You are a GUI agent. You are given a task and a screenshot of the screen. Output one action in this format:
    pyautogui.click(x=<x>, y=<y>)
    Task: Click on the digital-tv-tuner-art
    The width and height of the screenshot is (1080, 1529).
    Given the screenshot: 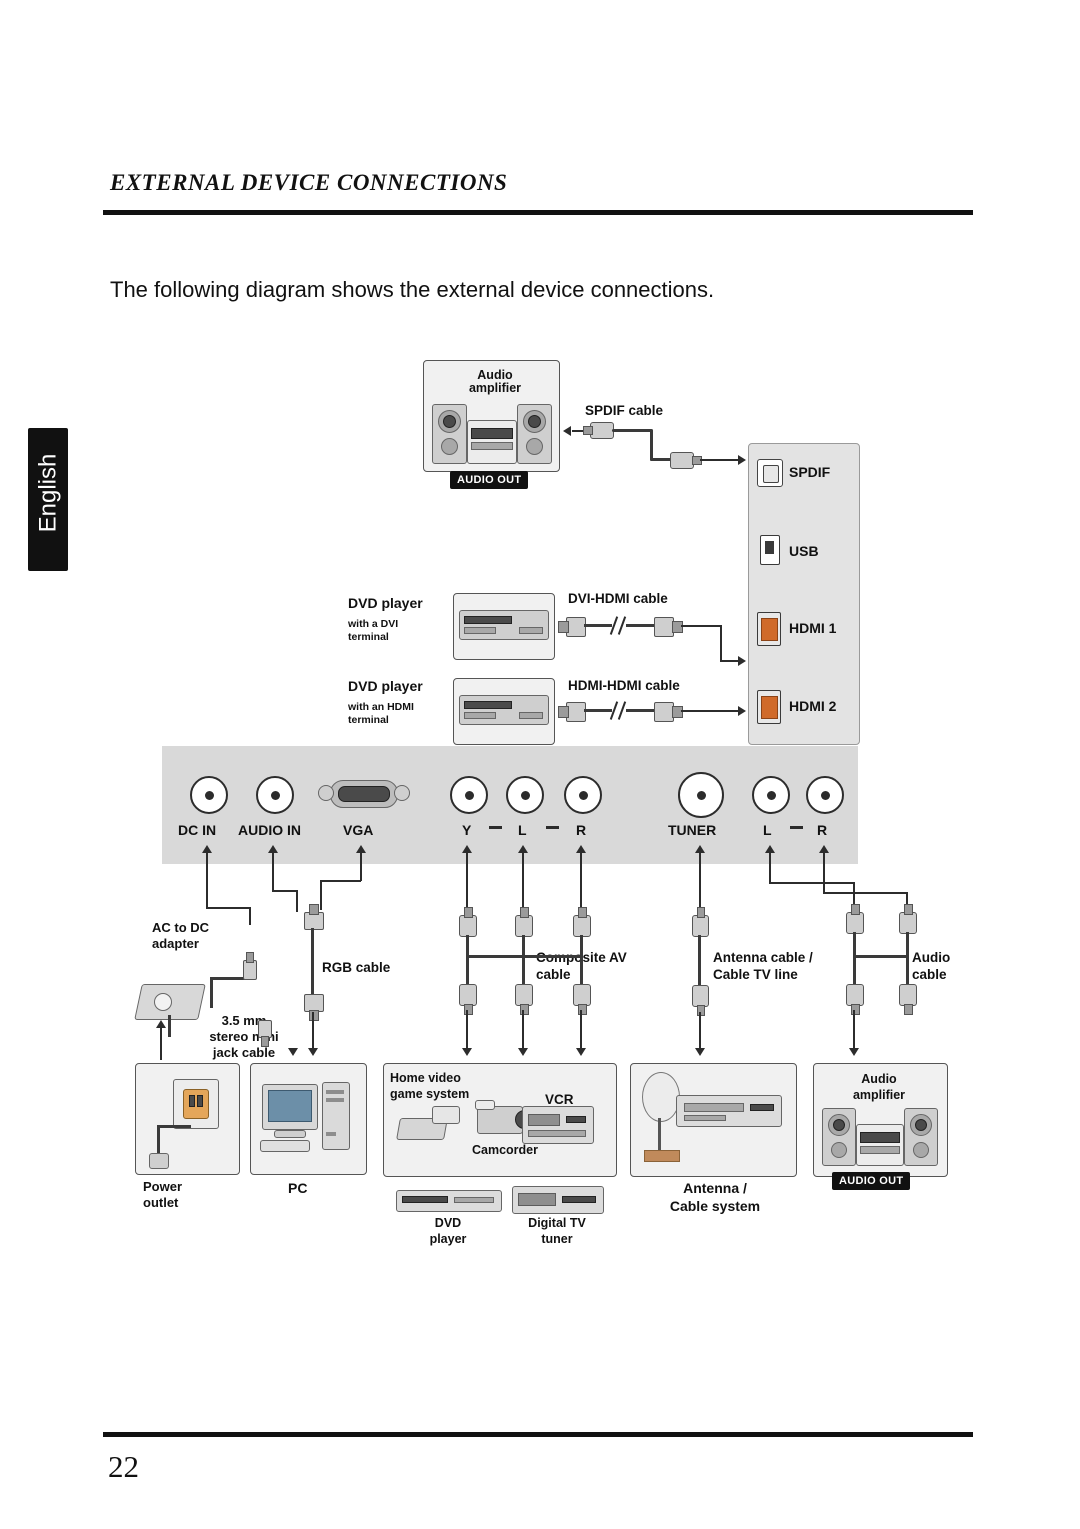 What is the action you would take?
    pyautogui.click(x=558, y=1200)
    